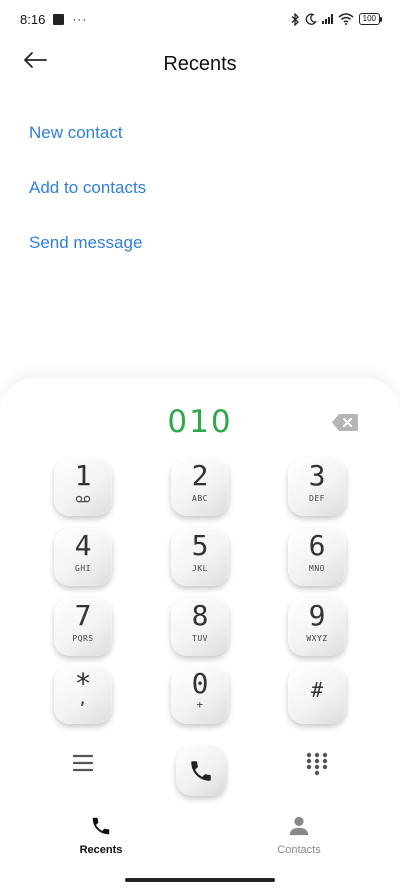  I want to click on key-letters: GHI, so click(83, 568).